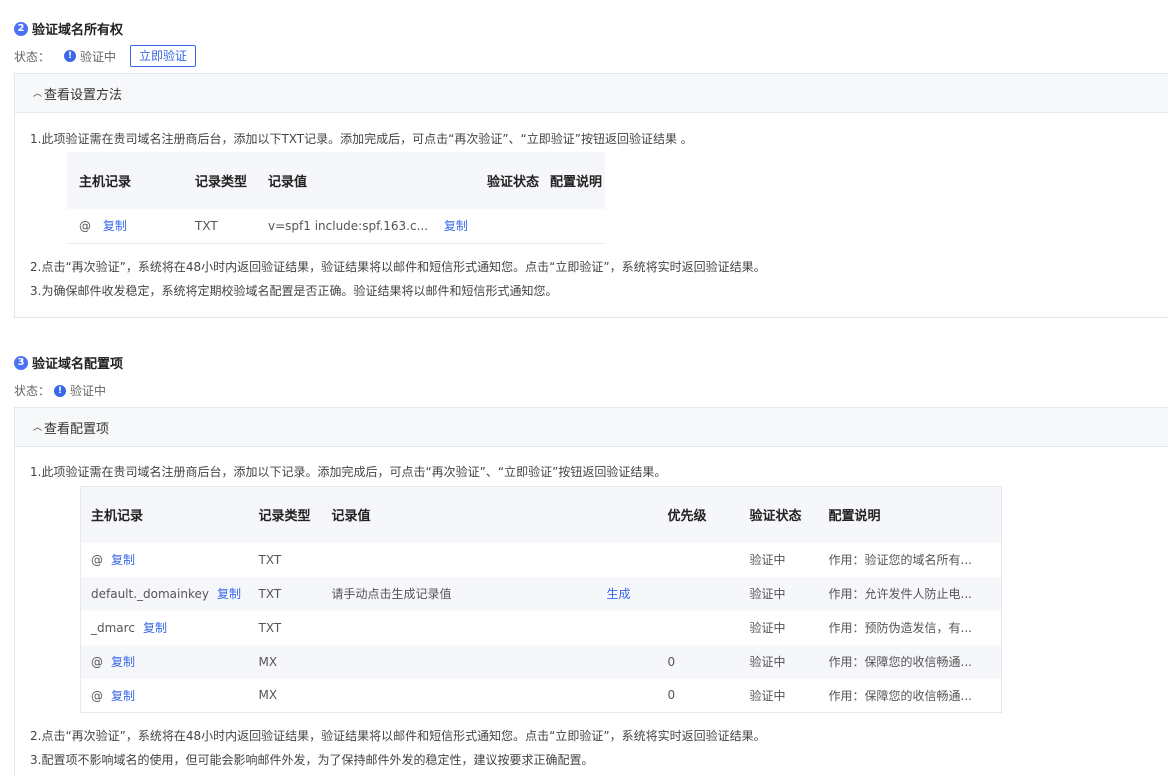  What do you see at coordinates (469, 593) in the screenshot?
I see `record-value: 请手动点击生成记录值` at bounding box center [469, 593].